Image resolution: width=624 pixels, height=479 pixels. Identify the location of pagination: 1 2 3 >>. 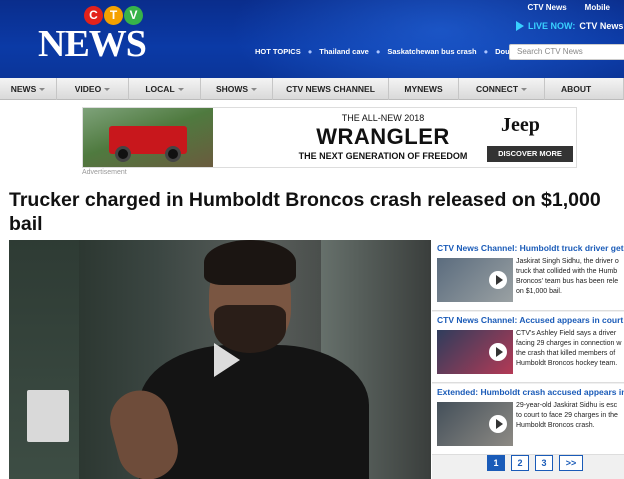
(535, 463).